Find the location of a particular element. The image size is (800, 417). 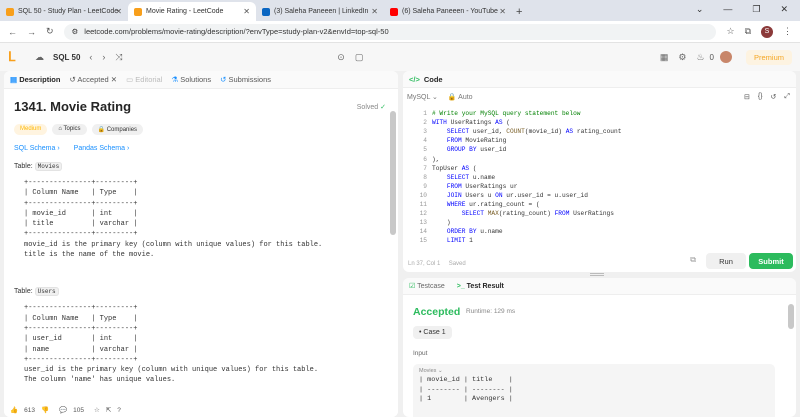

line-number: 12 is located at coordinates (423, 214).